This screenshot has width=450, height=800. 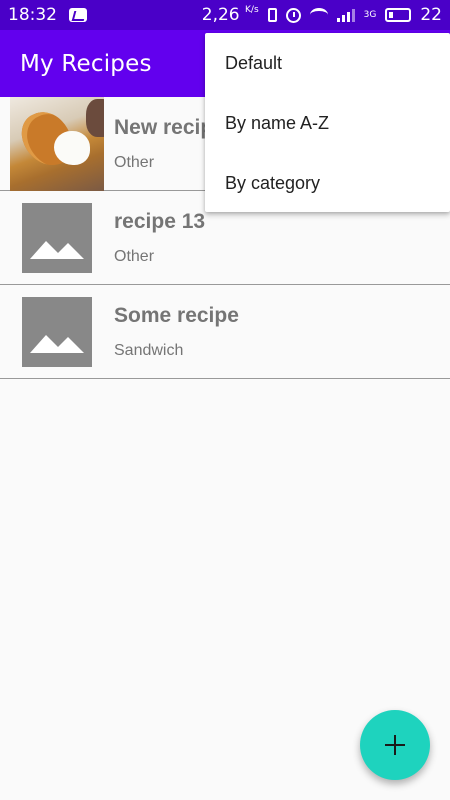 I want to click on recipe-name: Some recipe, so click(x=176, y=315).